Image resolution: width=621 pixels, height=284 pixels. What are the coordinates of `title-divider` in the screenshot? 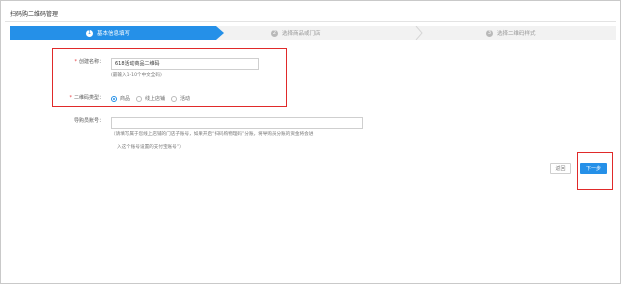 It's located at (310, 21).